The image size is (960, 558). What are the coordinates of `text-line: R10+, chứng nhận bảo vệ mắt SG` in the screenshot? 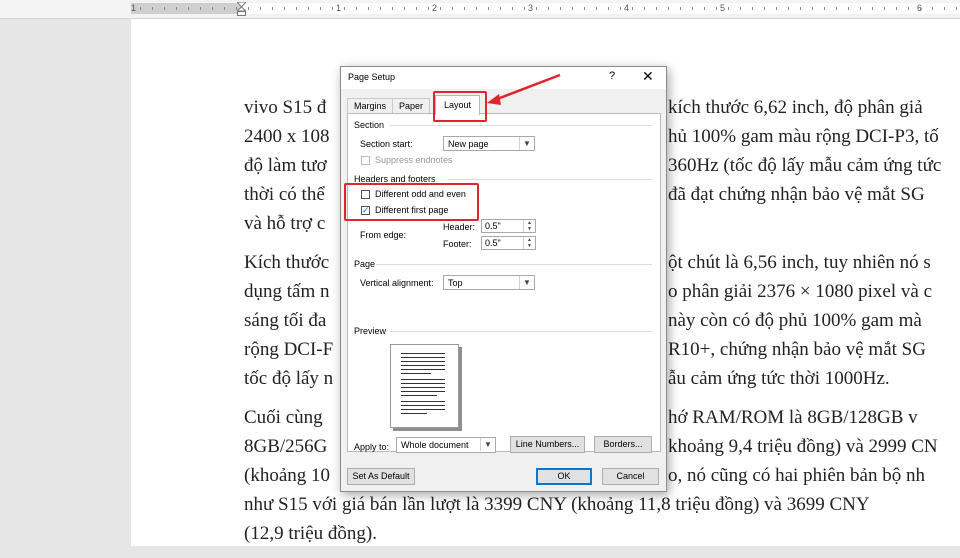 It's located at (797, 349).